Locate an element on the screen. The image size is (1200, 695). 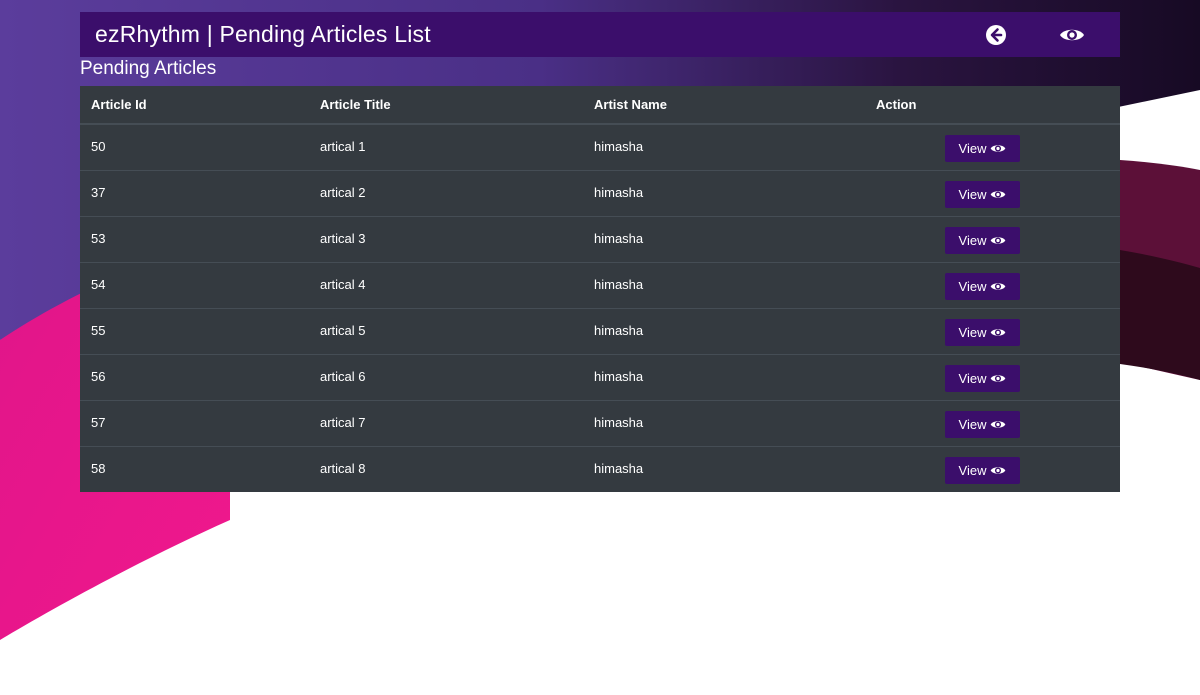
app-title: ezRhythm | Pending Articles List is located at coordinates (263, 34).